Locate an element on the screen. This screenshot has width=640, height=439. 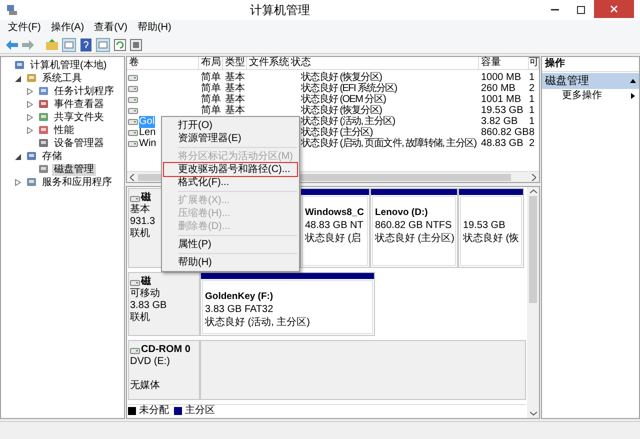
partition-info: 状态良好 (启 is located at coordinates (333, 238).